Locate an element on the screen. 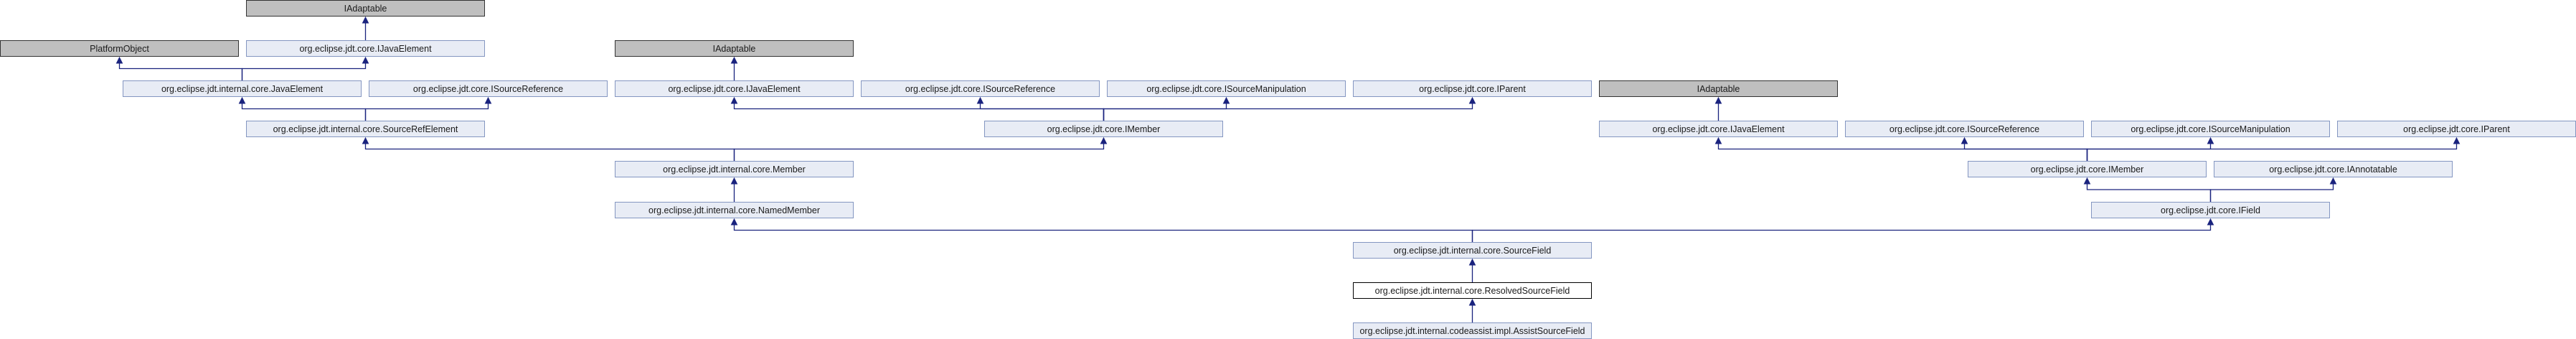 This screenshot has width=2576, height=339. node-iannotatable: org.eclipse.jdt.core.IAnnotatable is located at coordinates (2333, 169).